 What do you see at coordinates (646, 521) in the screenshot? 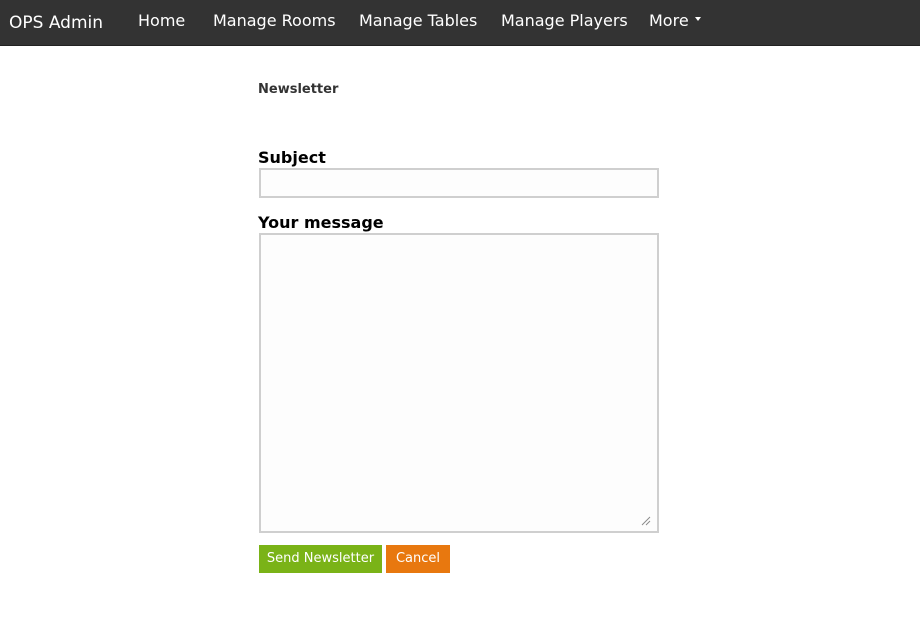
I see `resize-grip-icon` at bounding box center [646, 521].